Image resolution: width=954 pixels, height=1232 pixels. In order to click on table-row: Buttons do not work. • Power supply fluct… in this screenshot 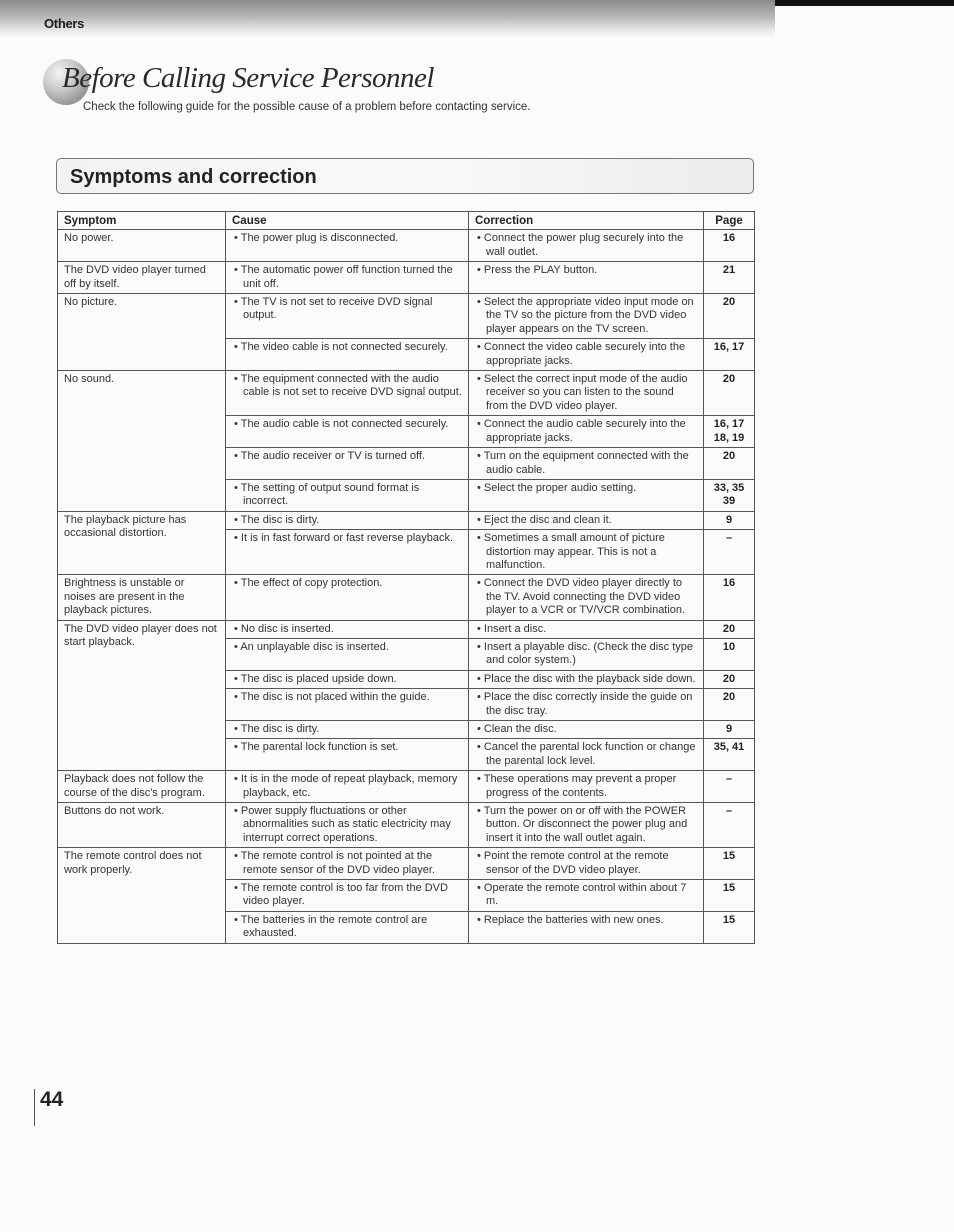, I will do `click(406, 825)`.